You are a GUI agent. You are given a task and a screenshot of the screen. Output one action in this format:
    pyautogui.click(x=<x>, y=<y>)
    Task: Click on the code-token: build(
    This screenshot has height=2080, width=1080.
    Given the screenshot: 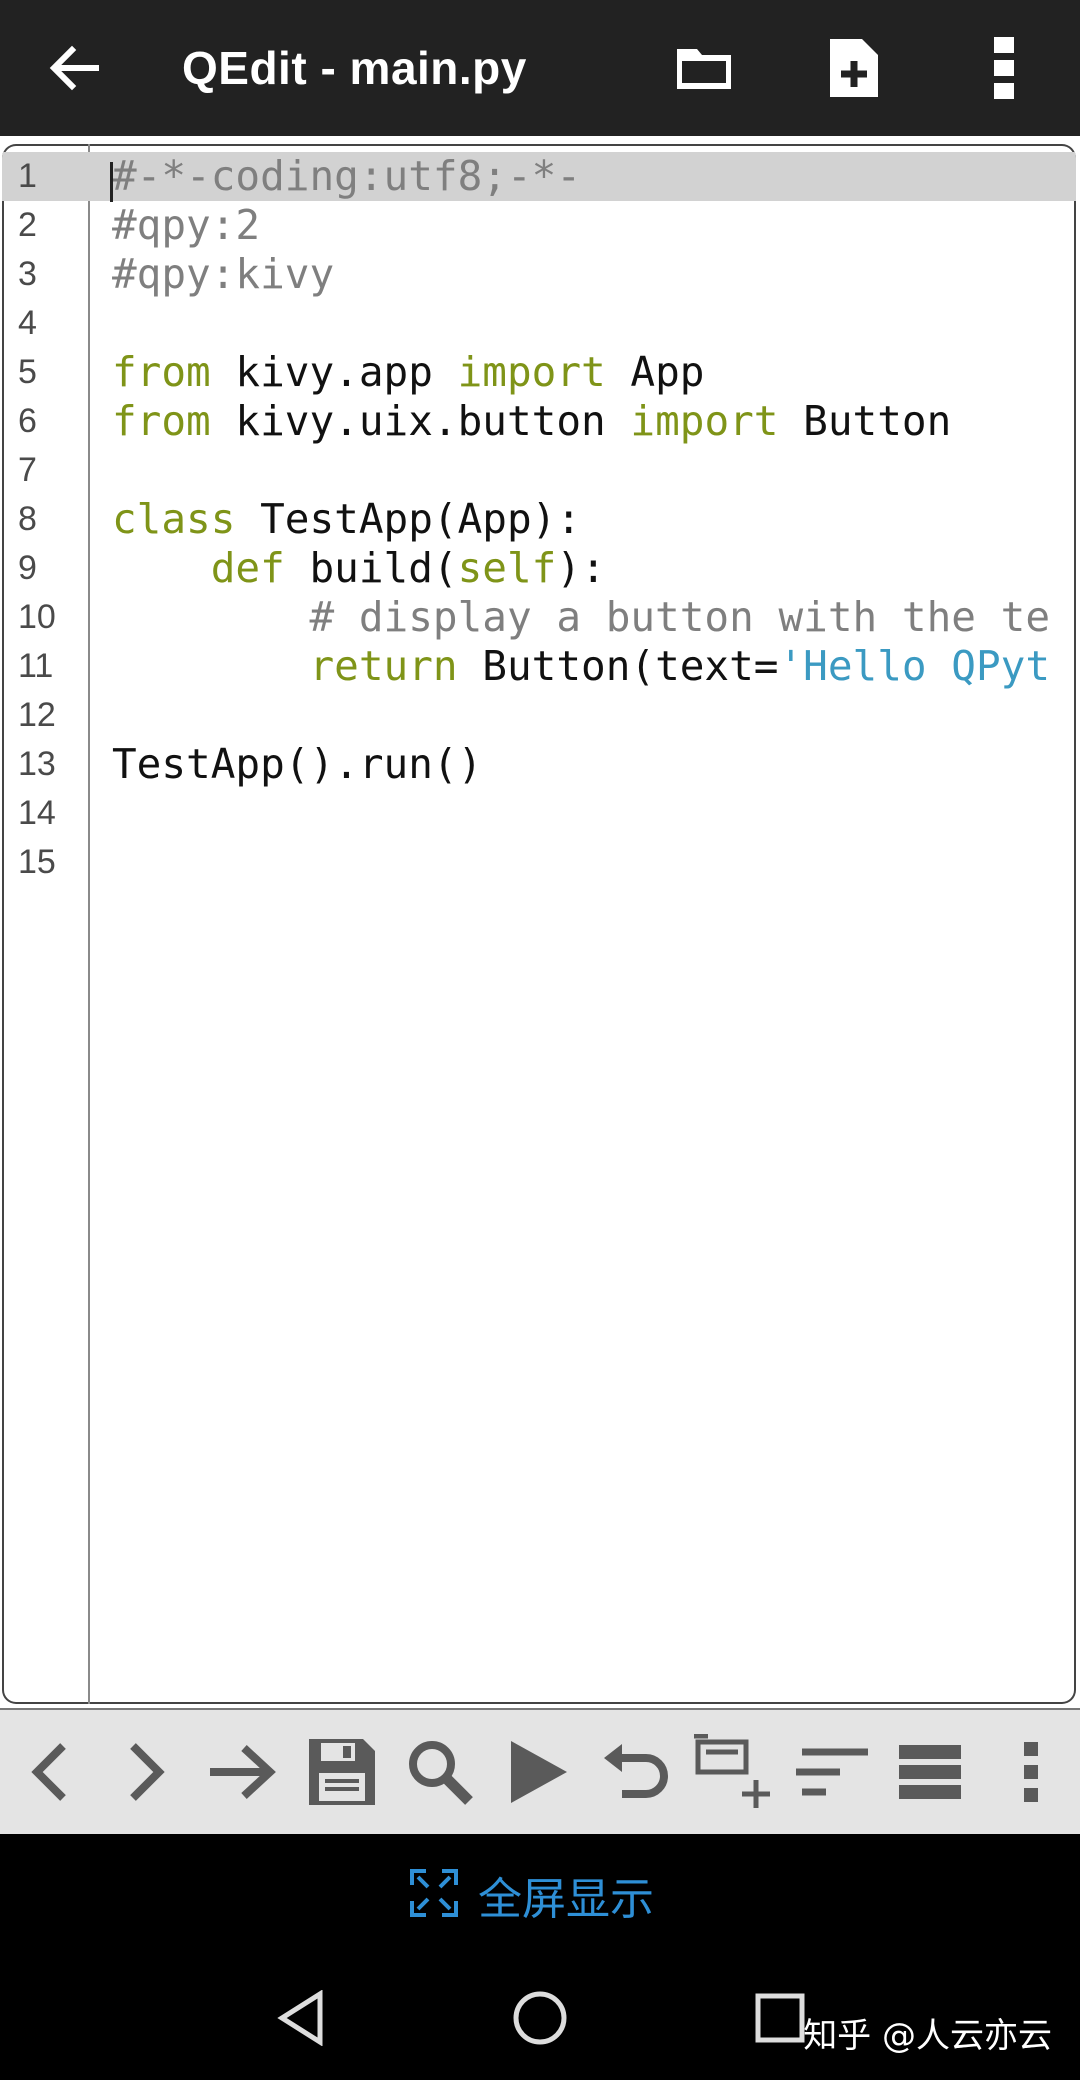 What is the action you would take?
    pyautogui.click(x=371, y=568)
    